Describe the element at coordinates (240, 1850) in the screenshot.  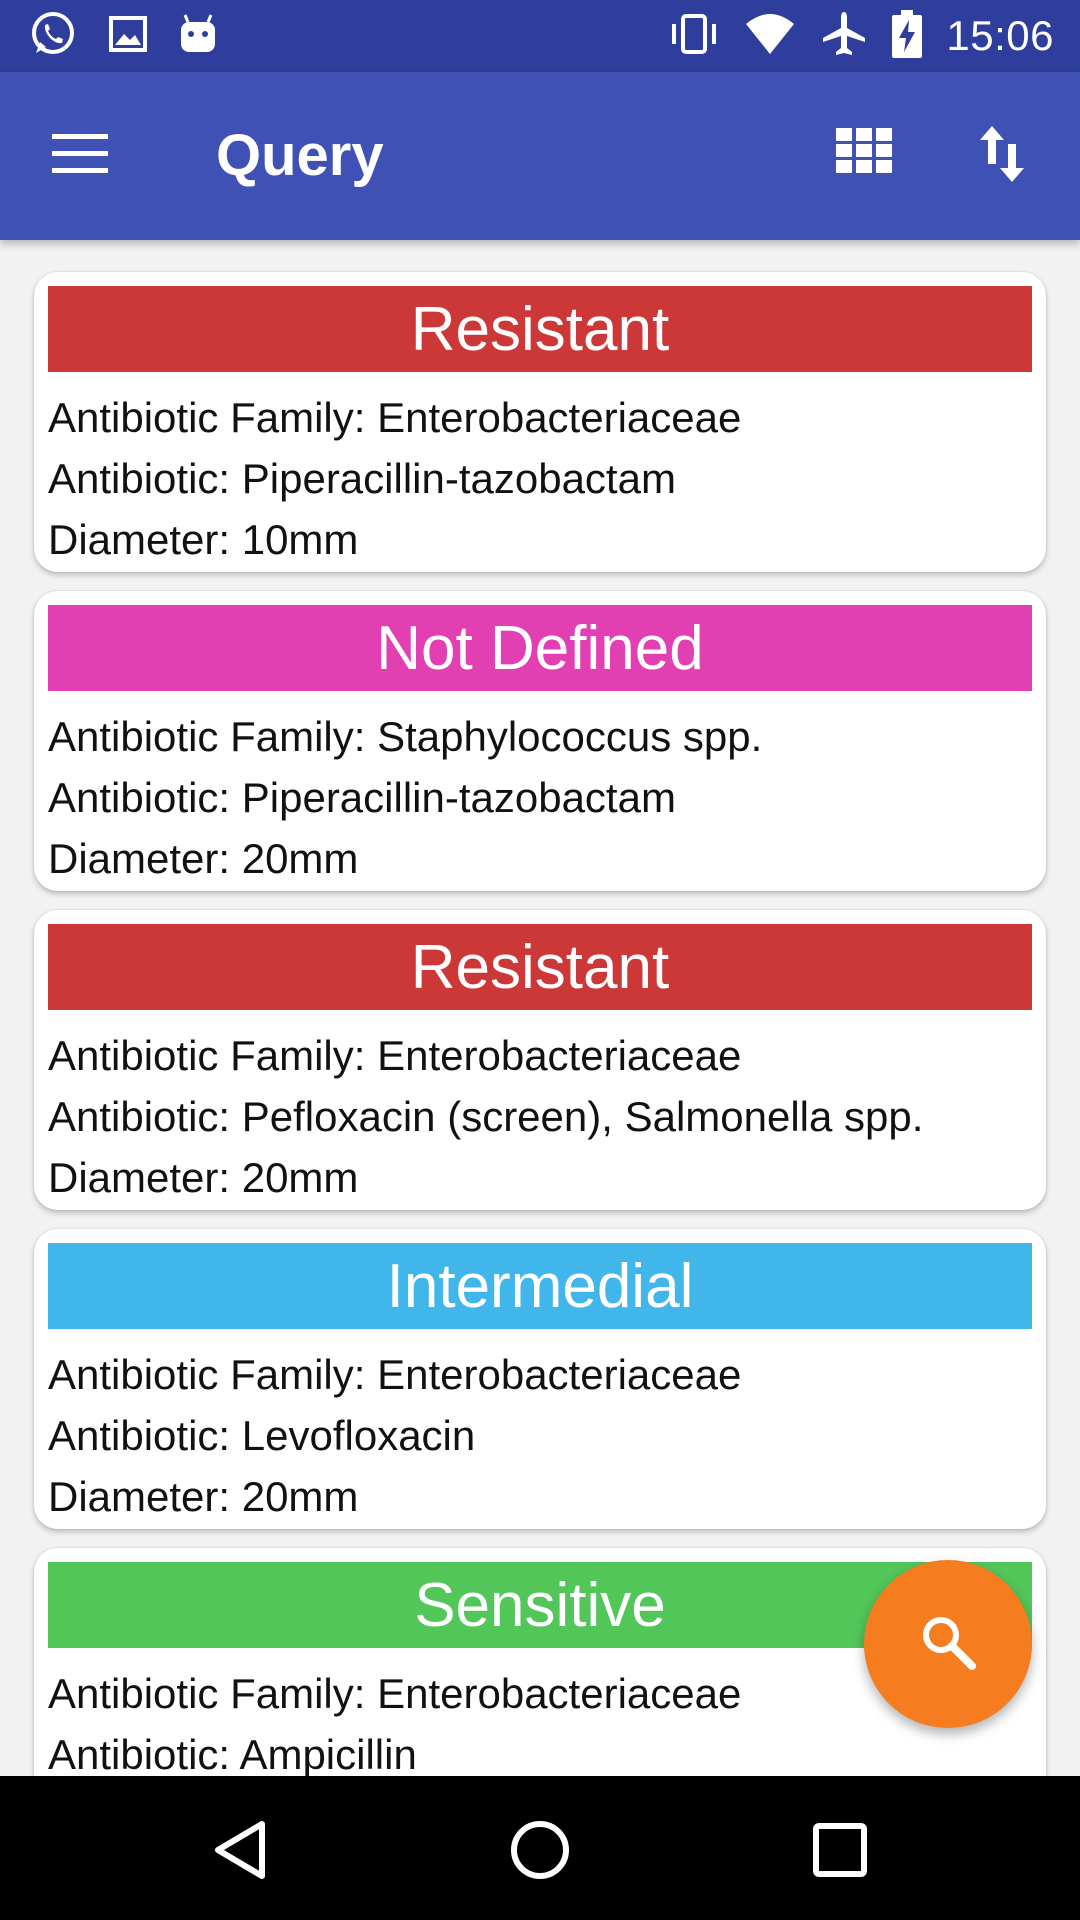
I see `back-icon` at that location.